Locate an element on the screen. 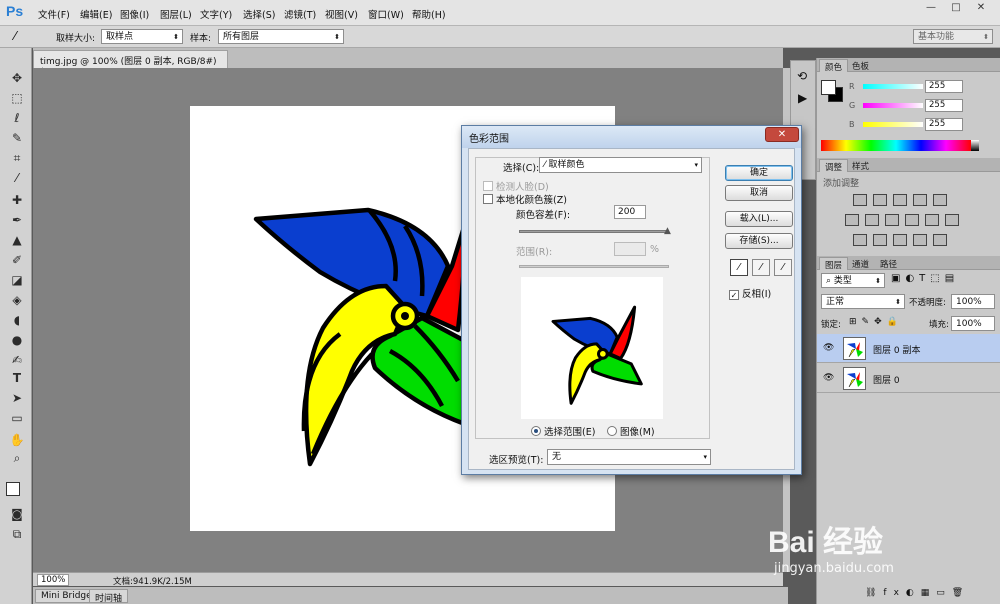  fuzziness-slider-knob: ▲ is located at coordinates (667, 231).